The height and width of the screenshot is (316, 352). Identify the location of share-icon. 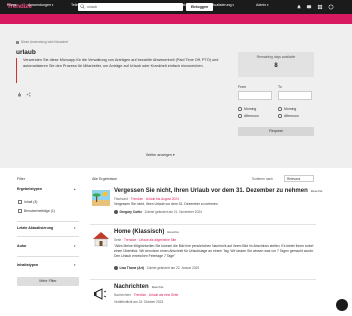
(28, 94).